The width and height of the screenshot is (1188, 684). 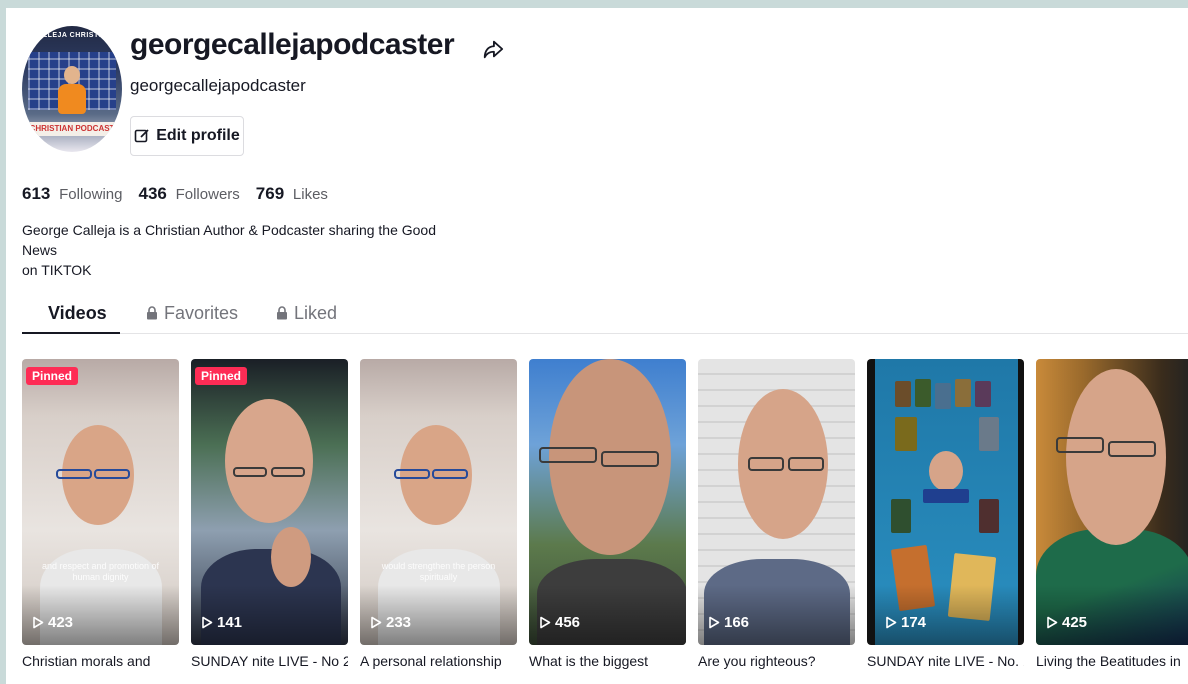 I want to click on active-tab-underline, so click(x=71, y=333).